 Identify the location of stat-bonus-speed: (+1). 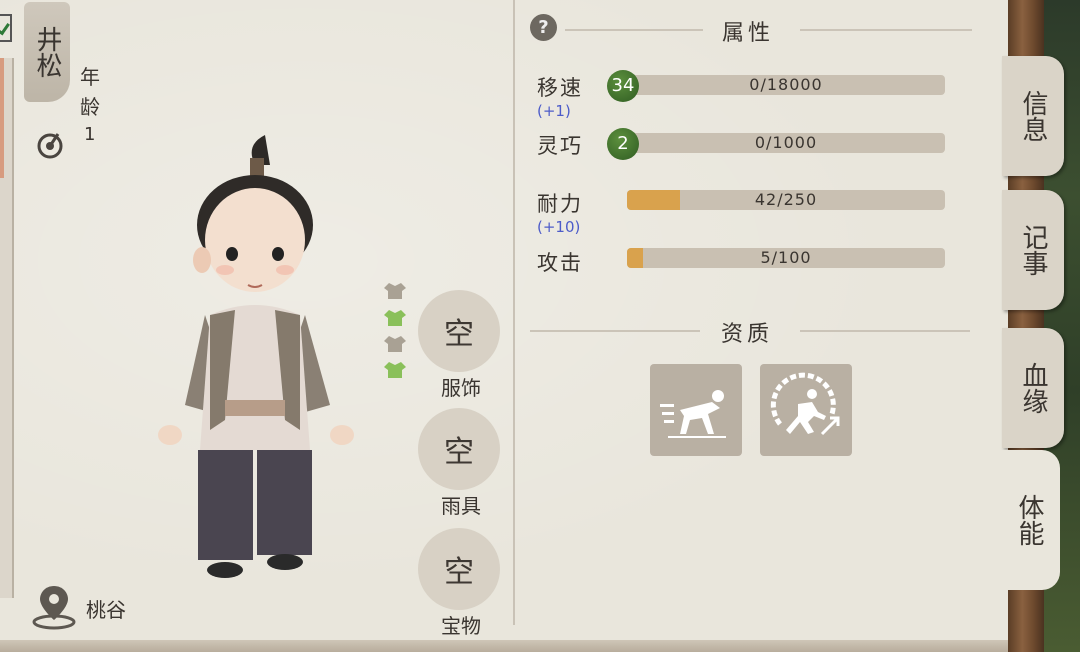
(554, 111).